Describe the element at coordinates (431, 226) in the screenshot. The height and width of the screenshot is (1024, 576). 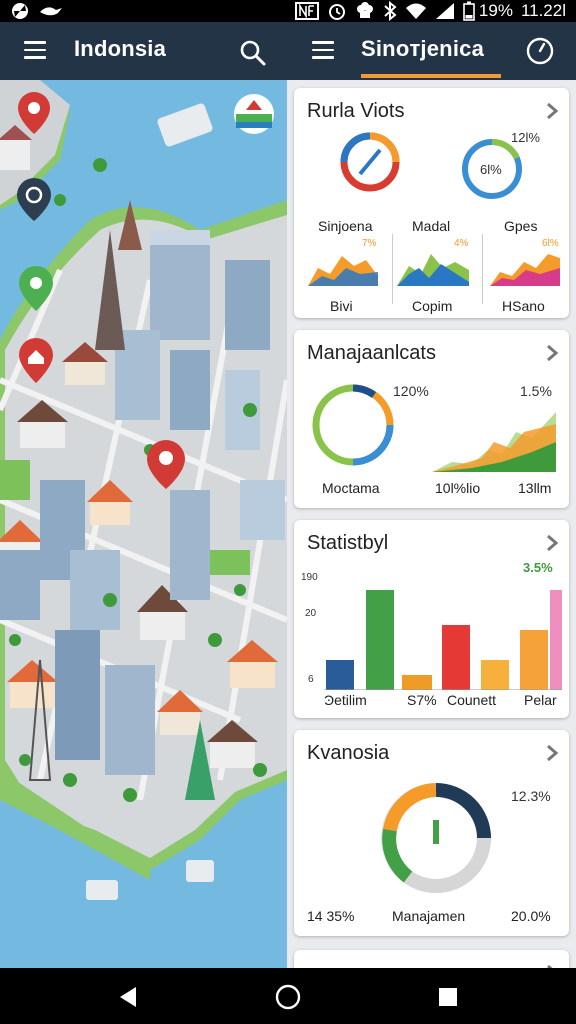
I see `row-label: Madal` at that location.